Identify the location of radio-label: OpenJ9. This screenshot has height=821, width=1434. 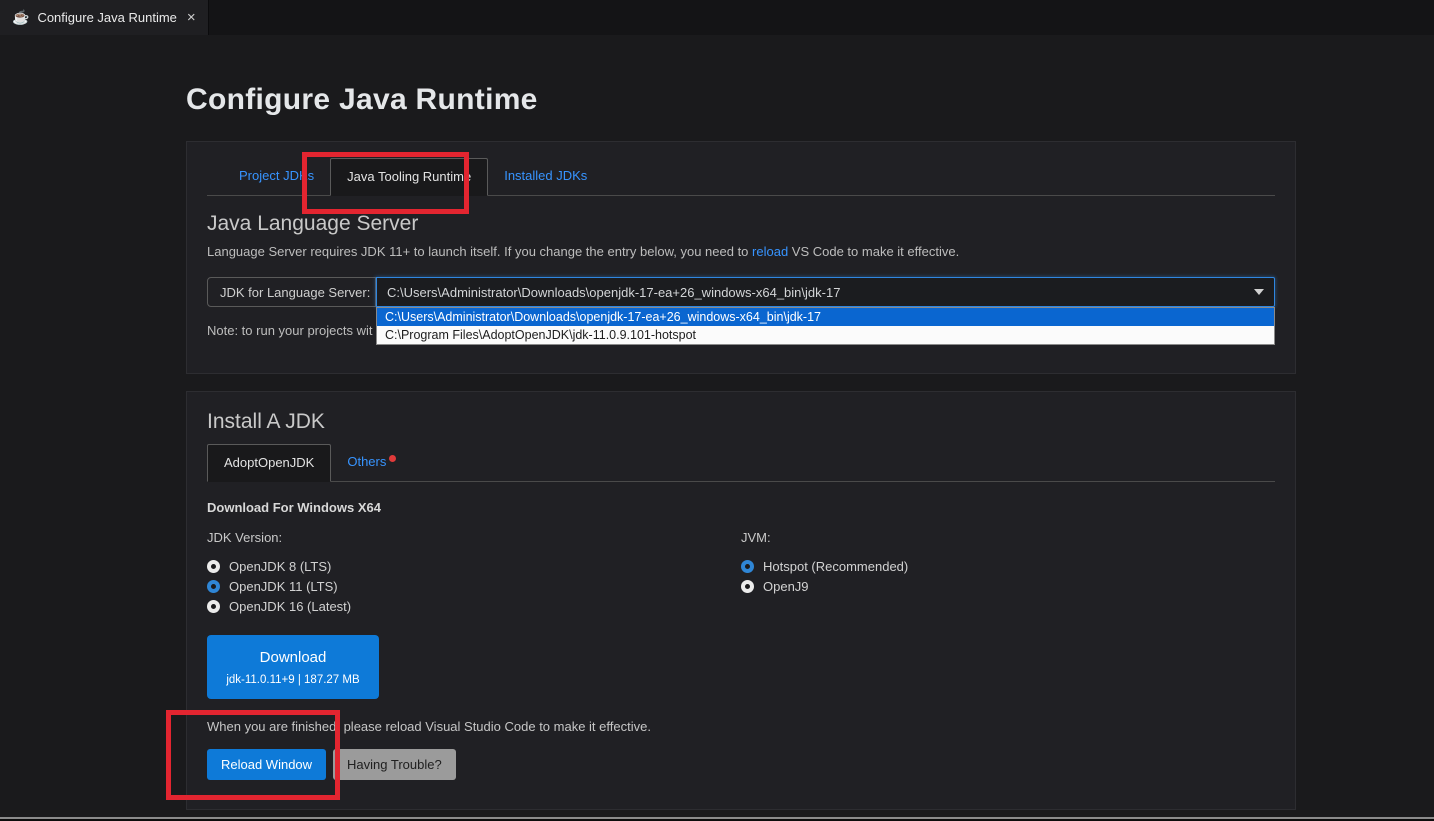
(786, 586).